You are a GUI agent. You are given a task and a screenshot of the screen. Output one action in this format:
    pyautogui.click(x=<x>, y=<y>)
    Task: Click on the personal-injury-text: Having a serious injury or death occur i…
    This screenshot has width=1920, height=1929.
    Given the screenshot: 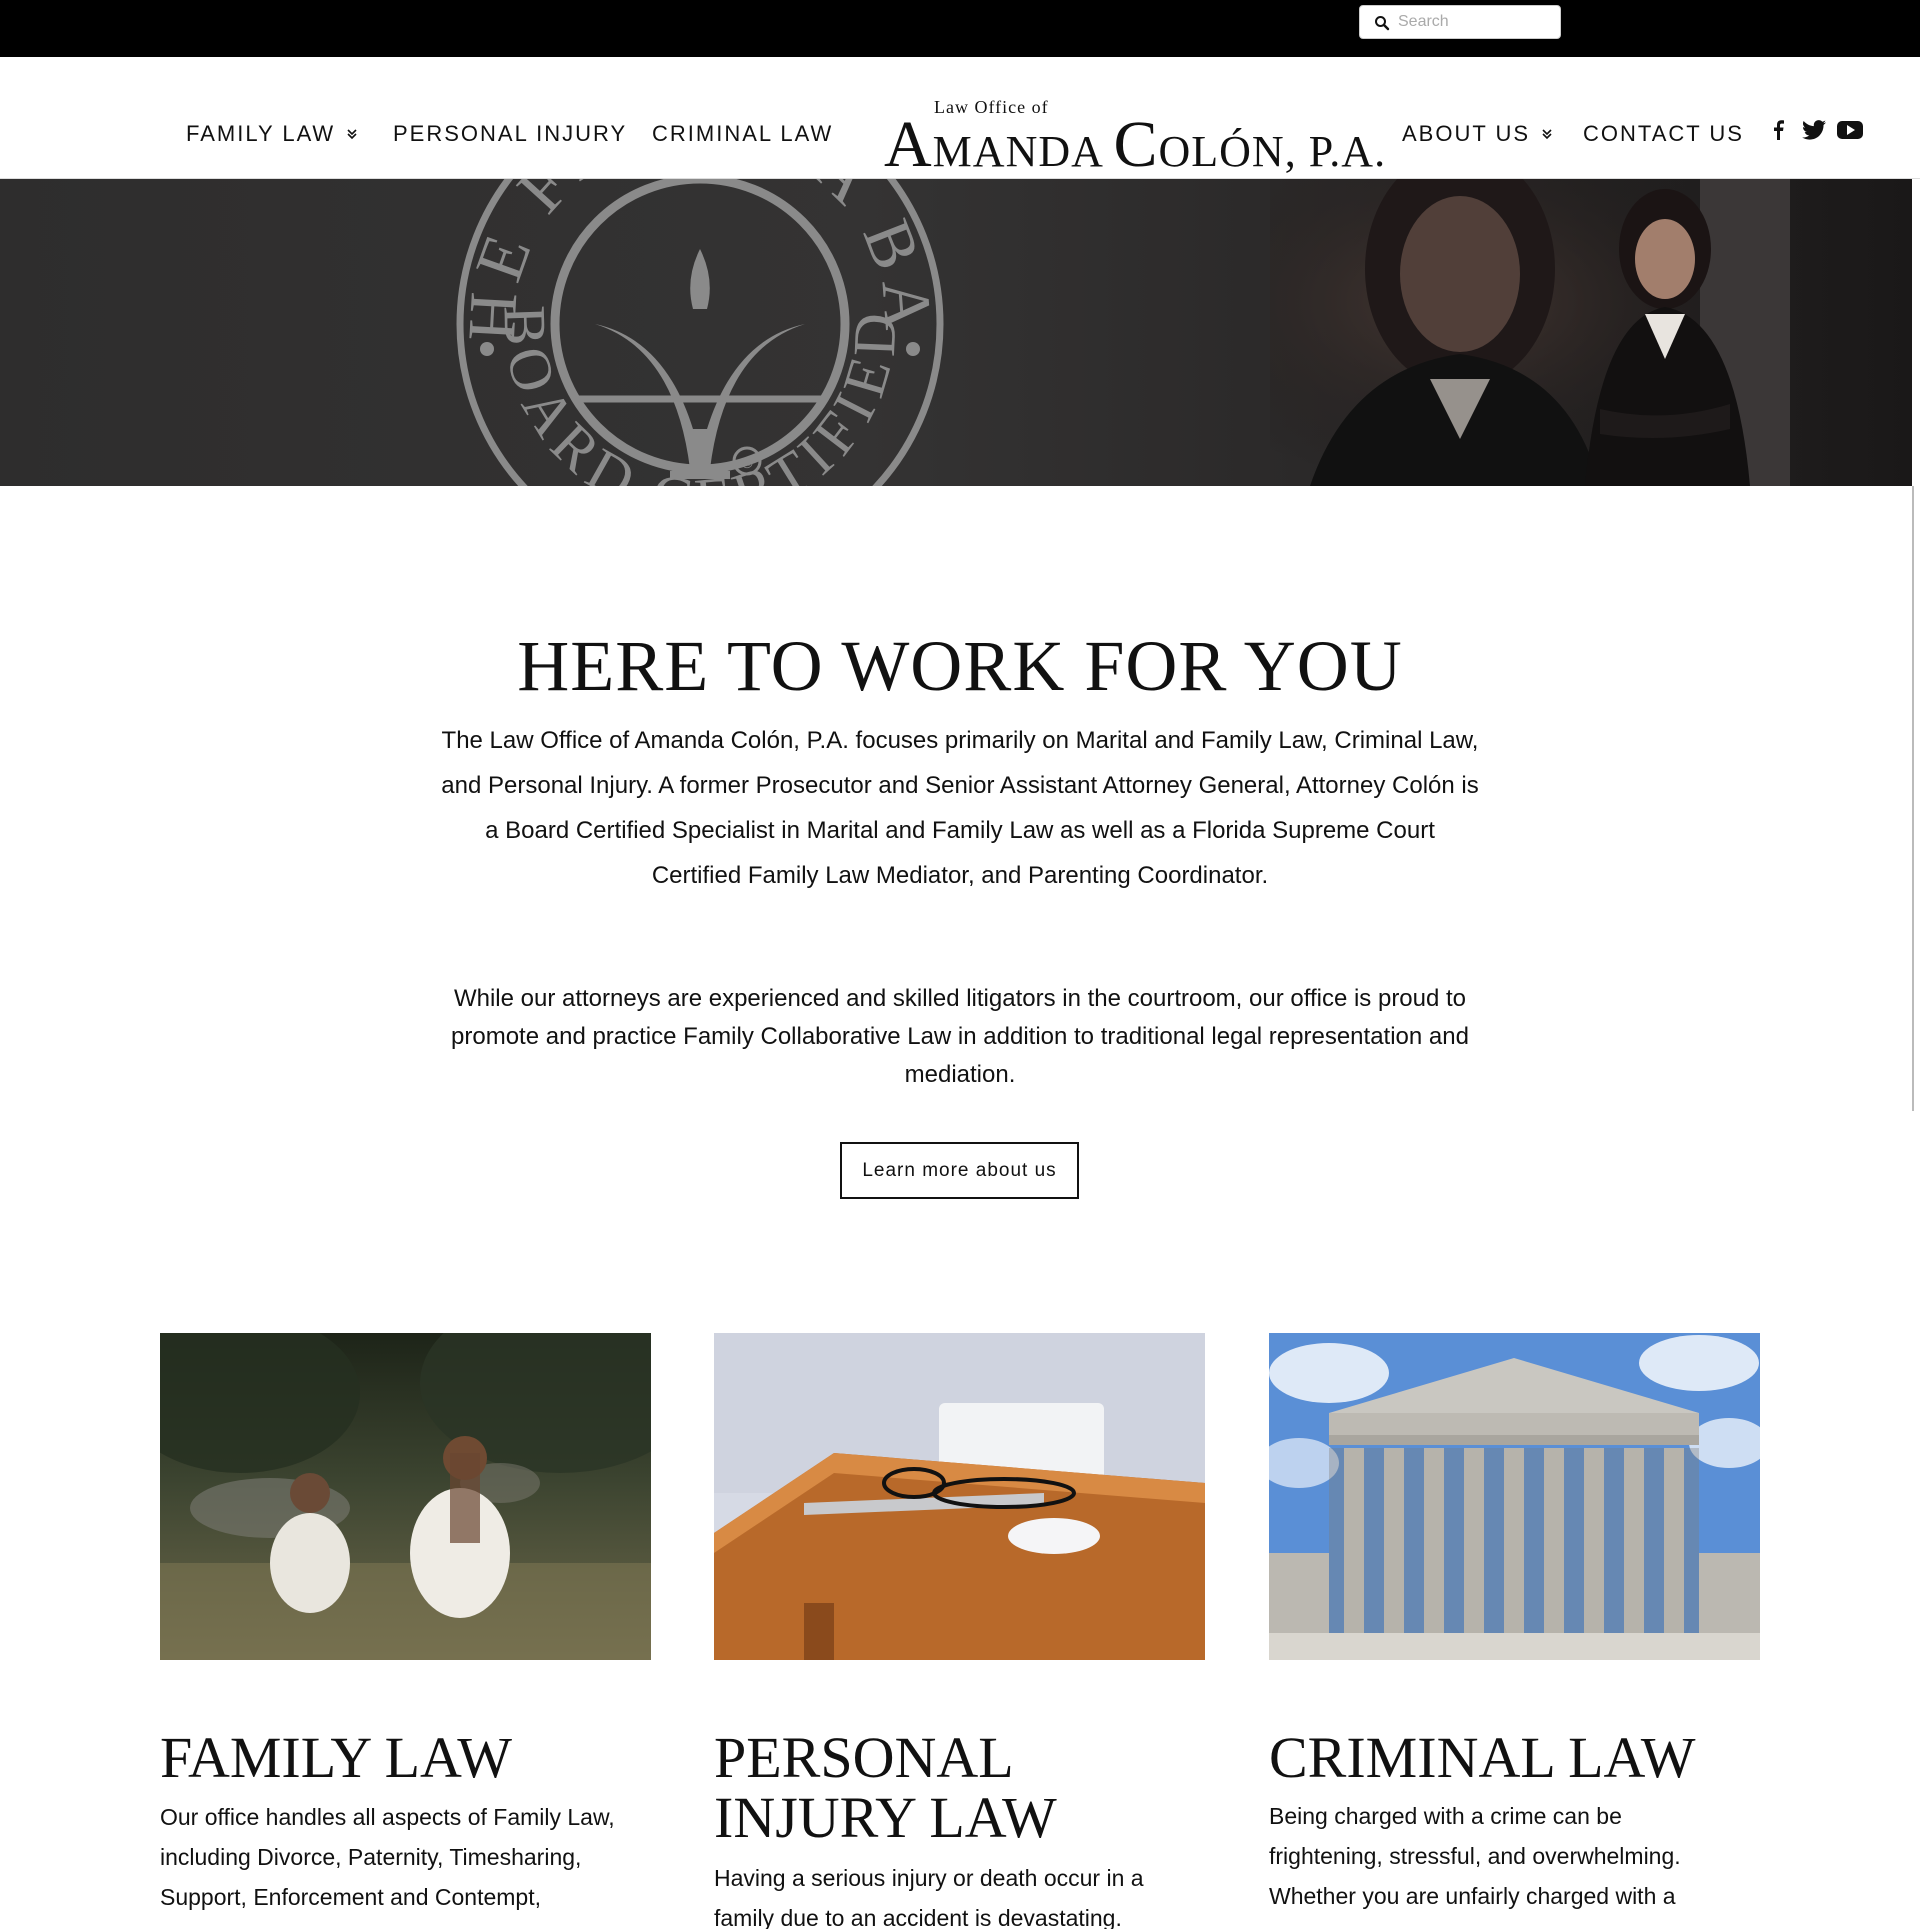 What is the action you would take?
    pyautogui.click(x=929, y=1897)
    